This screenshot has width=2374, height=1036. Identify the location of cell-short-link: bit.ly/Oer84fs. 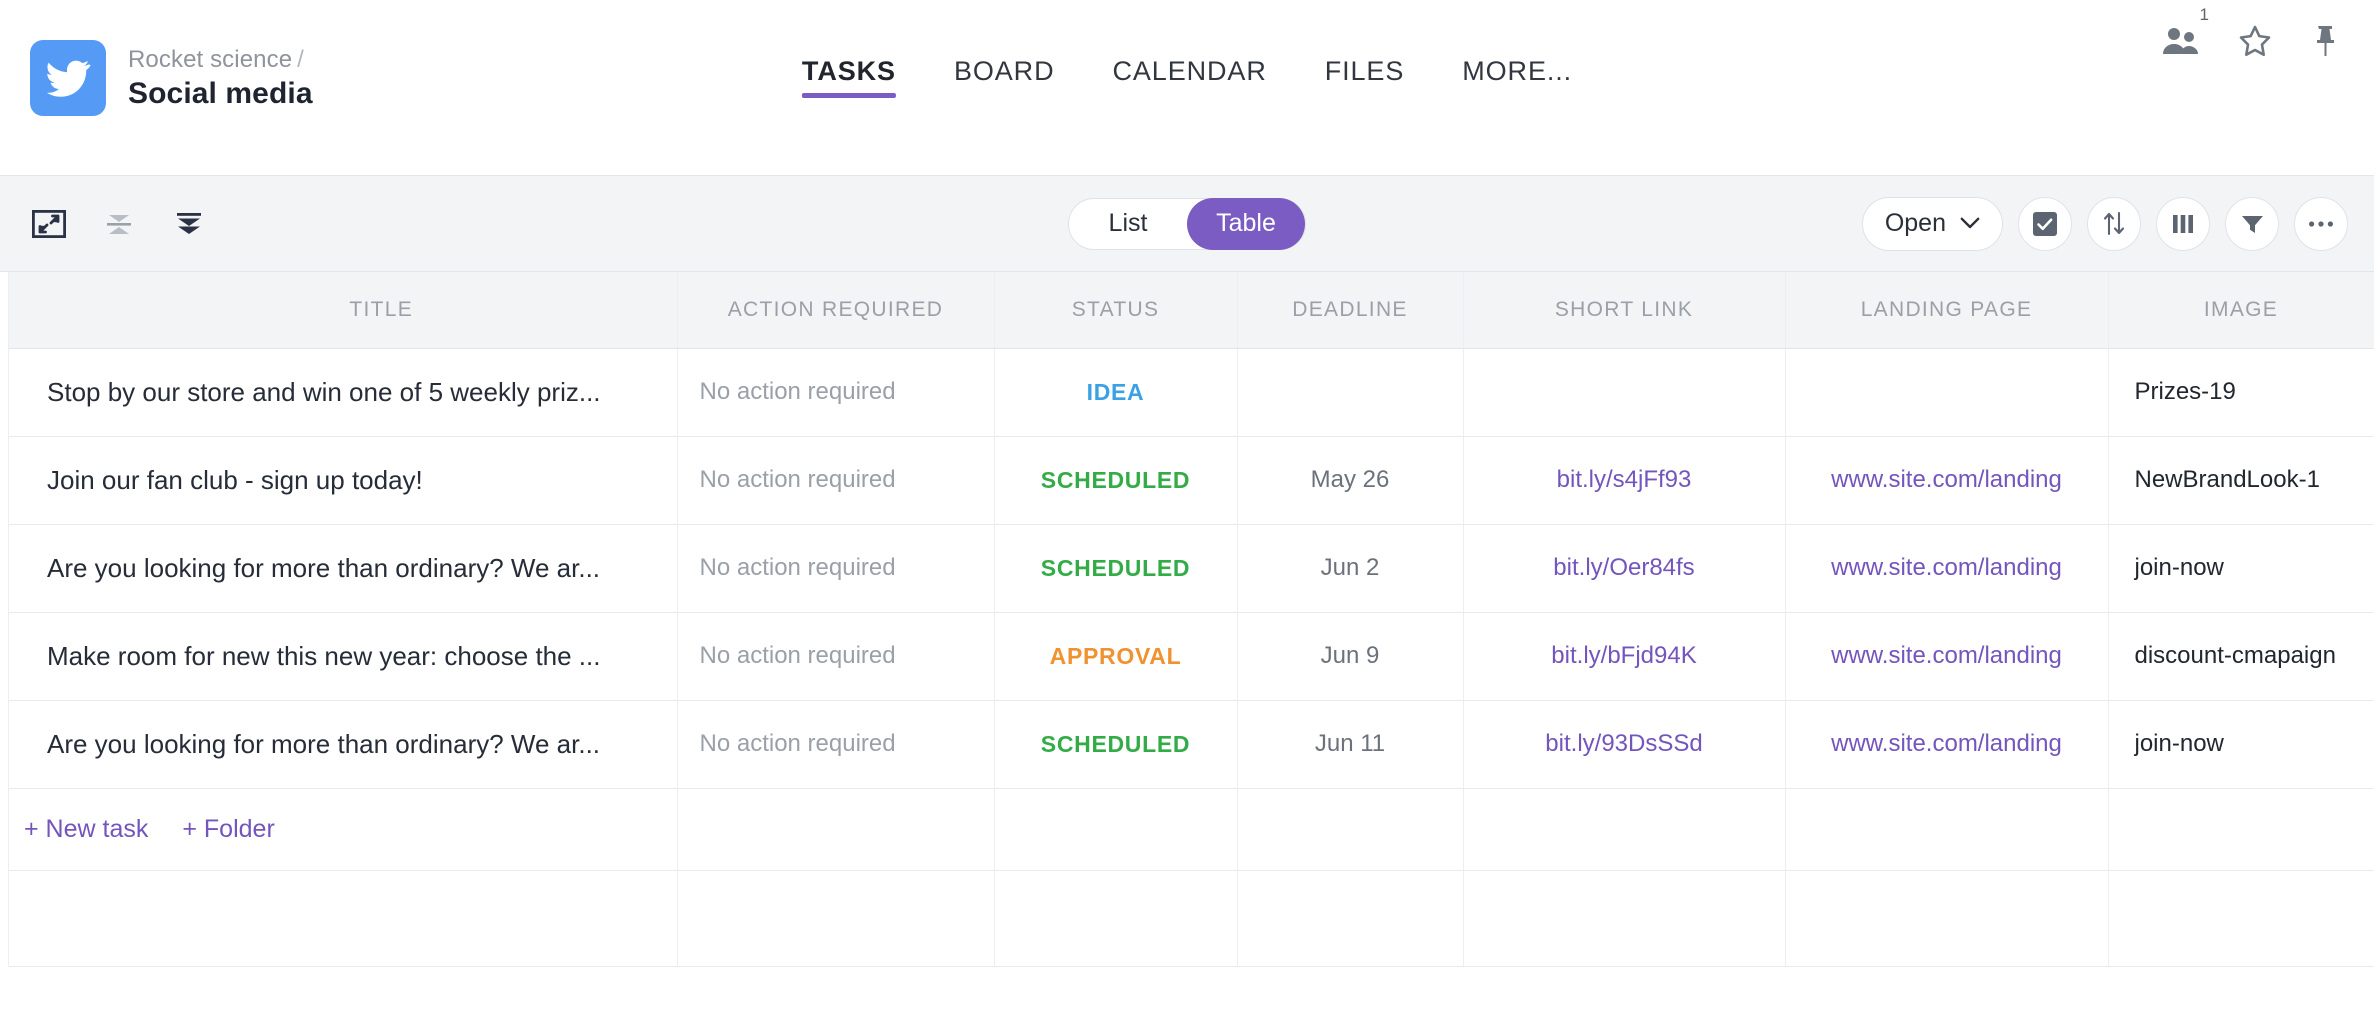
(1624, 568).